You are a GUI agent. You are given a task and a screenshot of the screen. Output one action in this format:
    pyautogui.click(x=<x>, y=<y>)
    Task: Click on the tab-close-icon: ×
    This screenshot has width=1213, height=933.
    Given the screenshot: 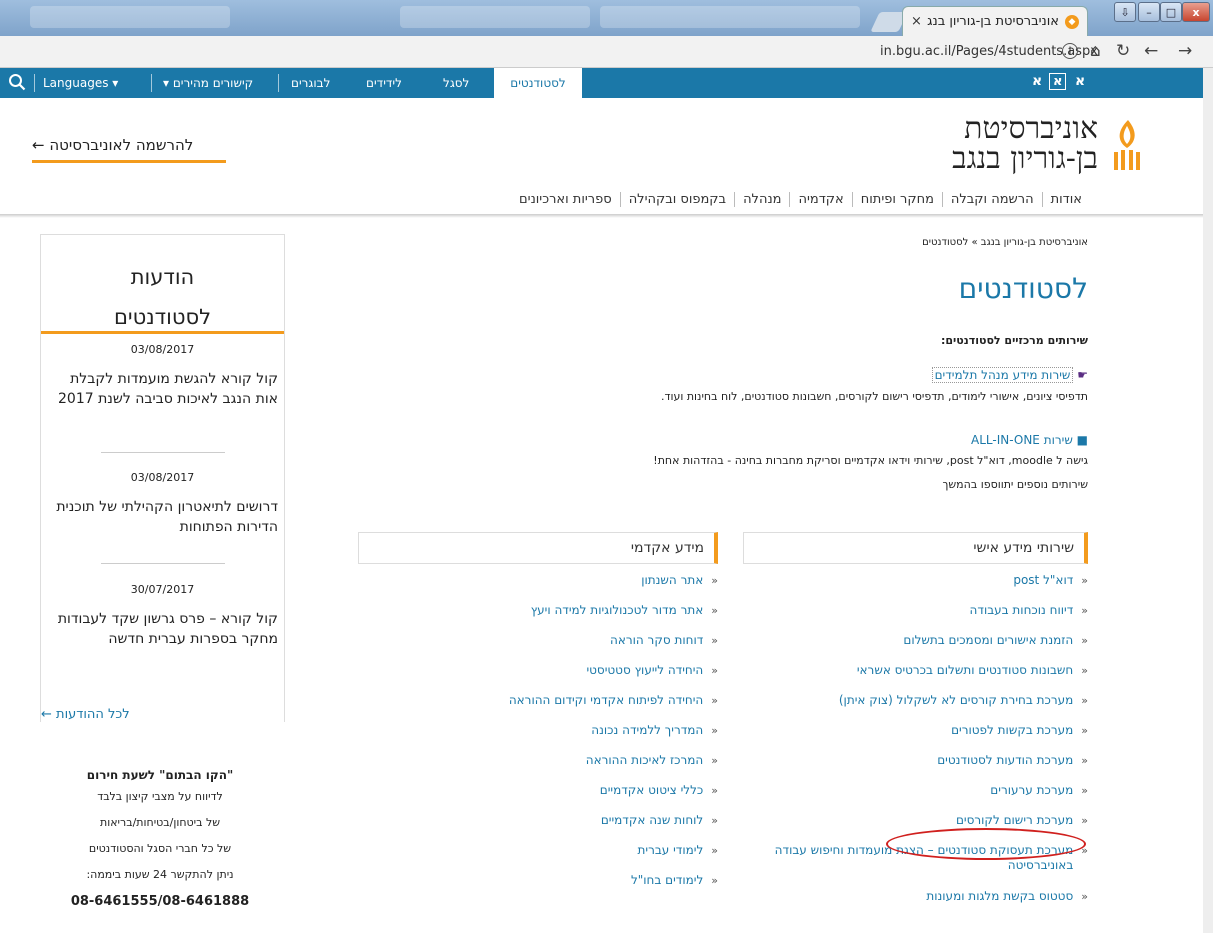 What is the action you would take?
    pyautogui.click(x=916, y=21)
    